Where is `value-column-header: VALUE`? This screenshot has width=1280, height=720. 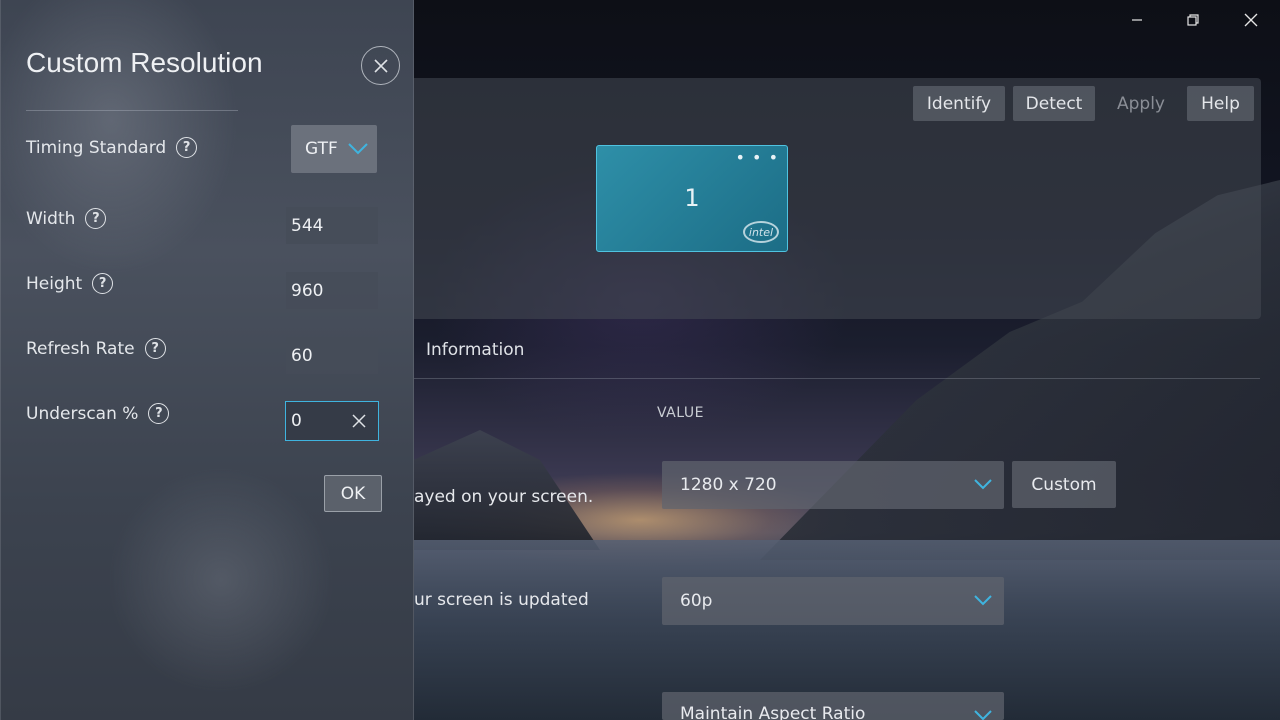
value-column-header: VALUE is located at coordinates (680, 413).